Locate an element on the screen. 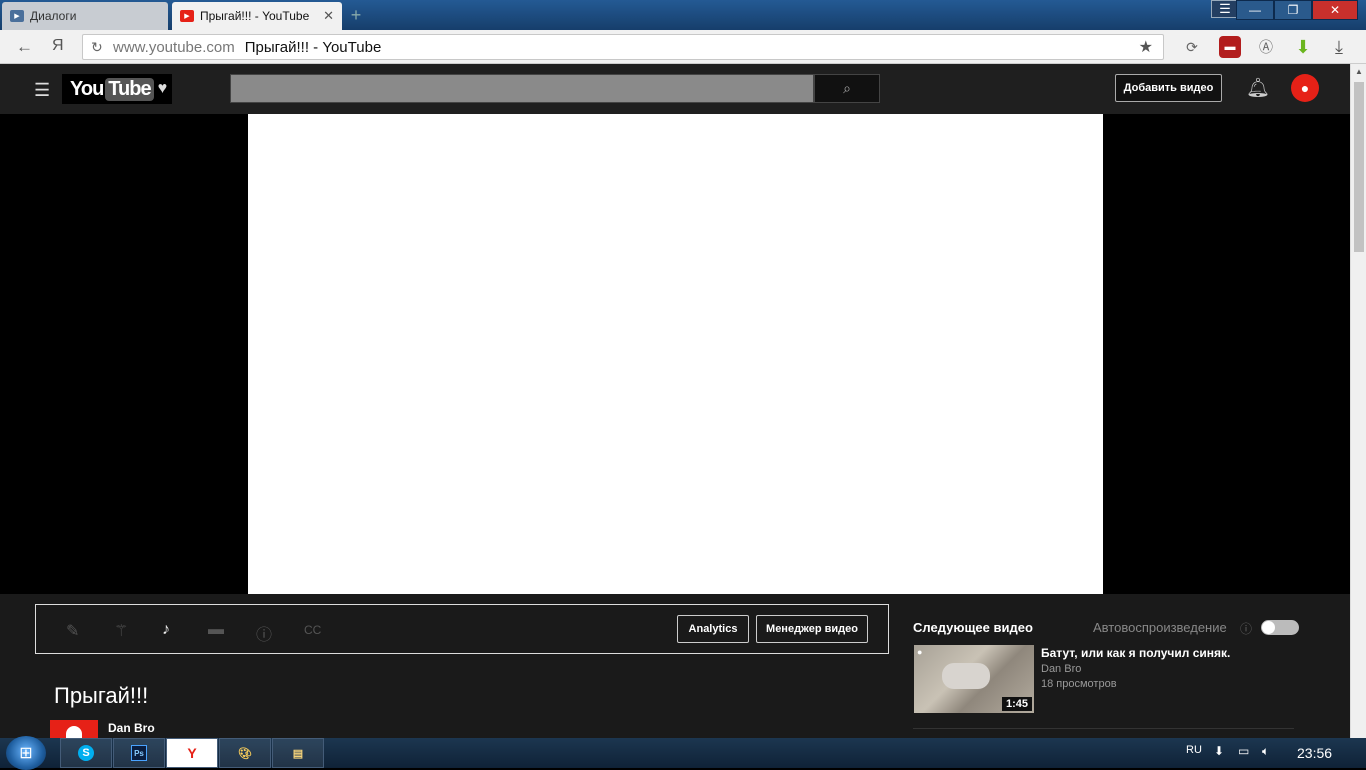  next-video-channel: Dan Bro is located at coordinates (1061, 669).